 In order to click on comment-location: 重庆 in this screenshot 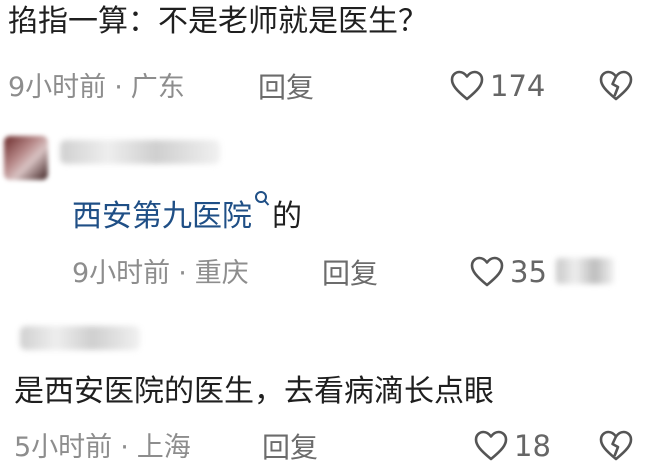, I will do `click(221, 273)`.